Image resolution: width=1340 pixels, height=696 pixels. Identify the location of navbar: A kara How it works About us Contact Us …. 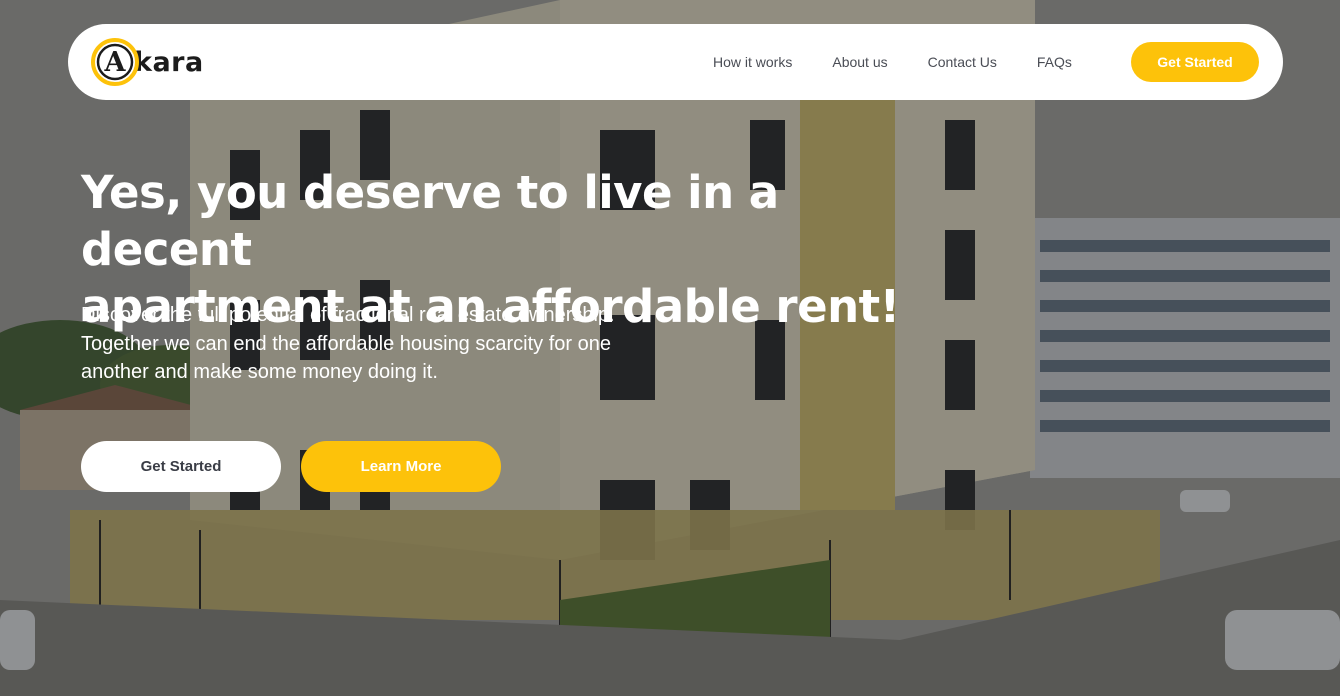
(675, 62).